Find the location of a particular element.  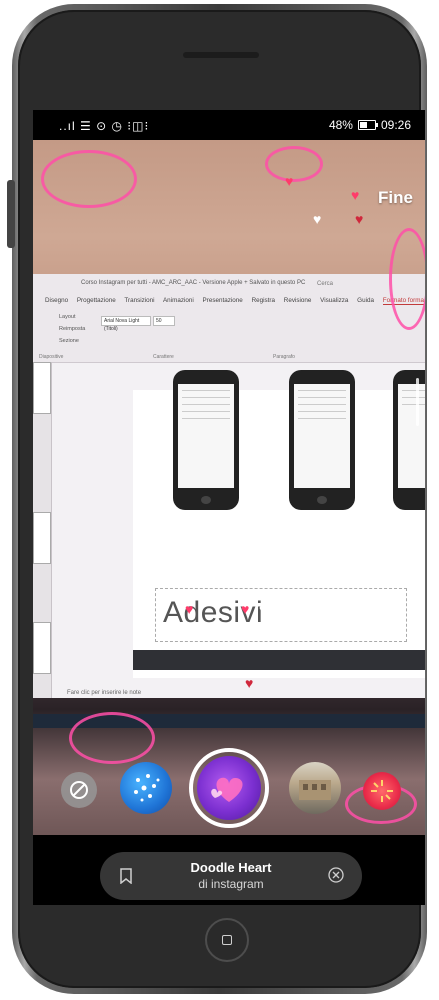

sparkle-icon is located at coordinates (147, 788).